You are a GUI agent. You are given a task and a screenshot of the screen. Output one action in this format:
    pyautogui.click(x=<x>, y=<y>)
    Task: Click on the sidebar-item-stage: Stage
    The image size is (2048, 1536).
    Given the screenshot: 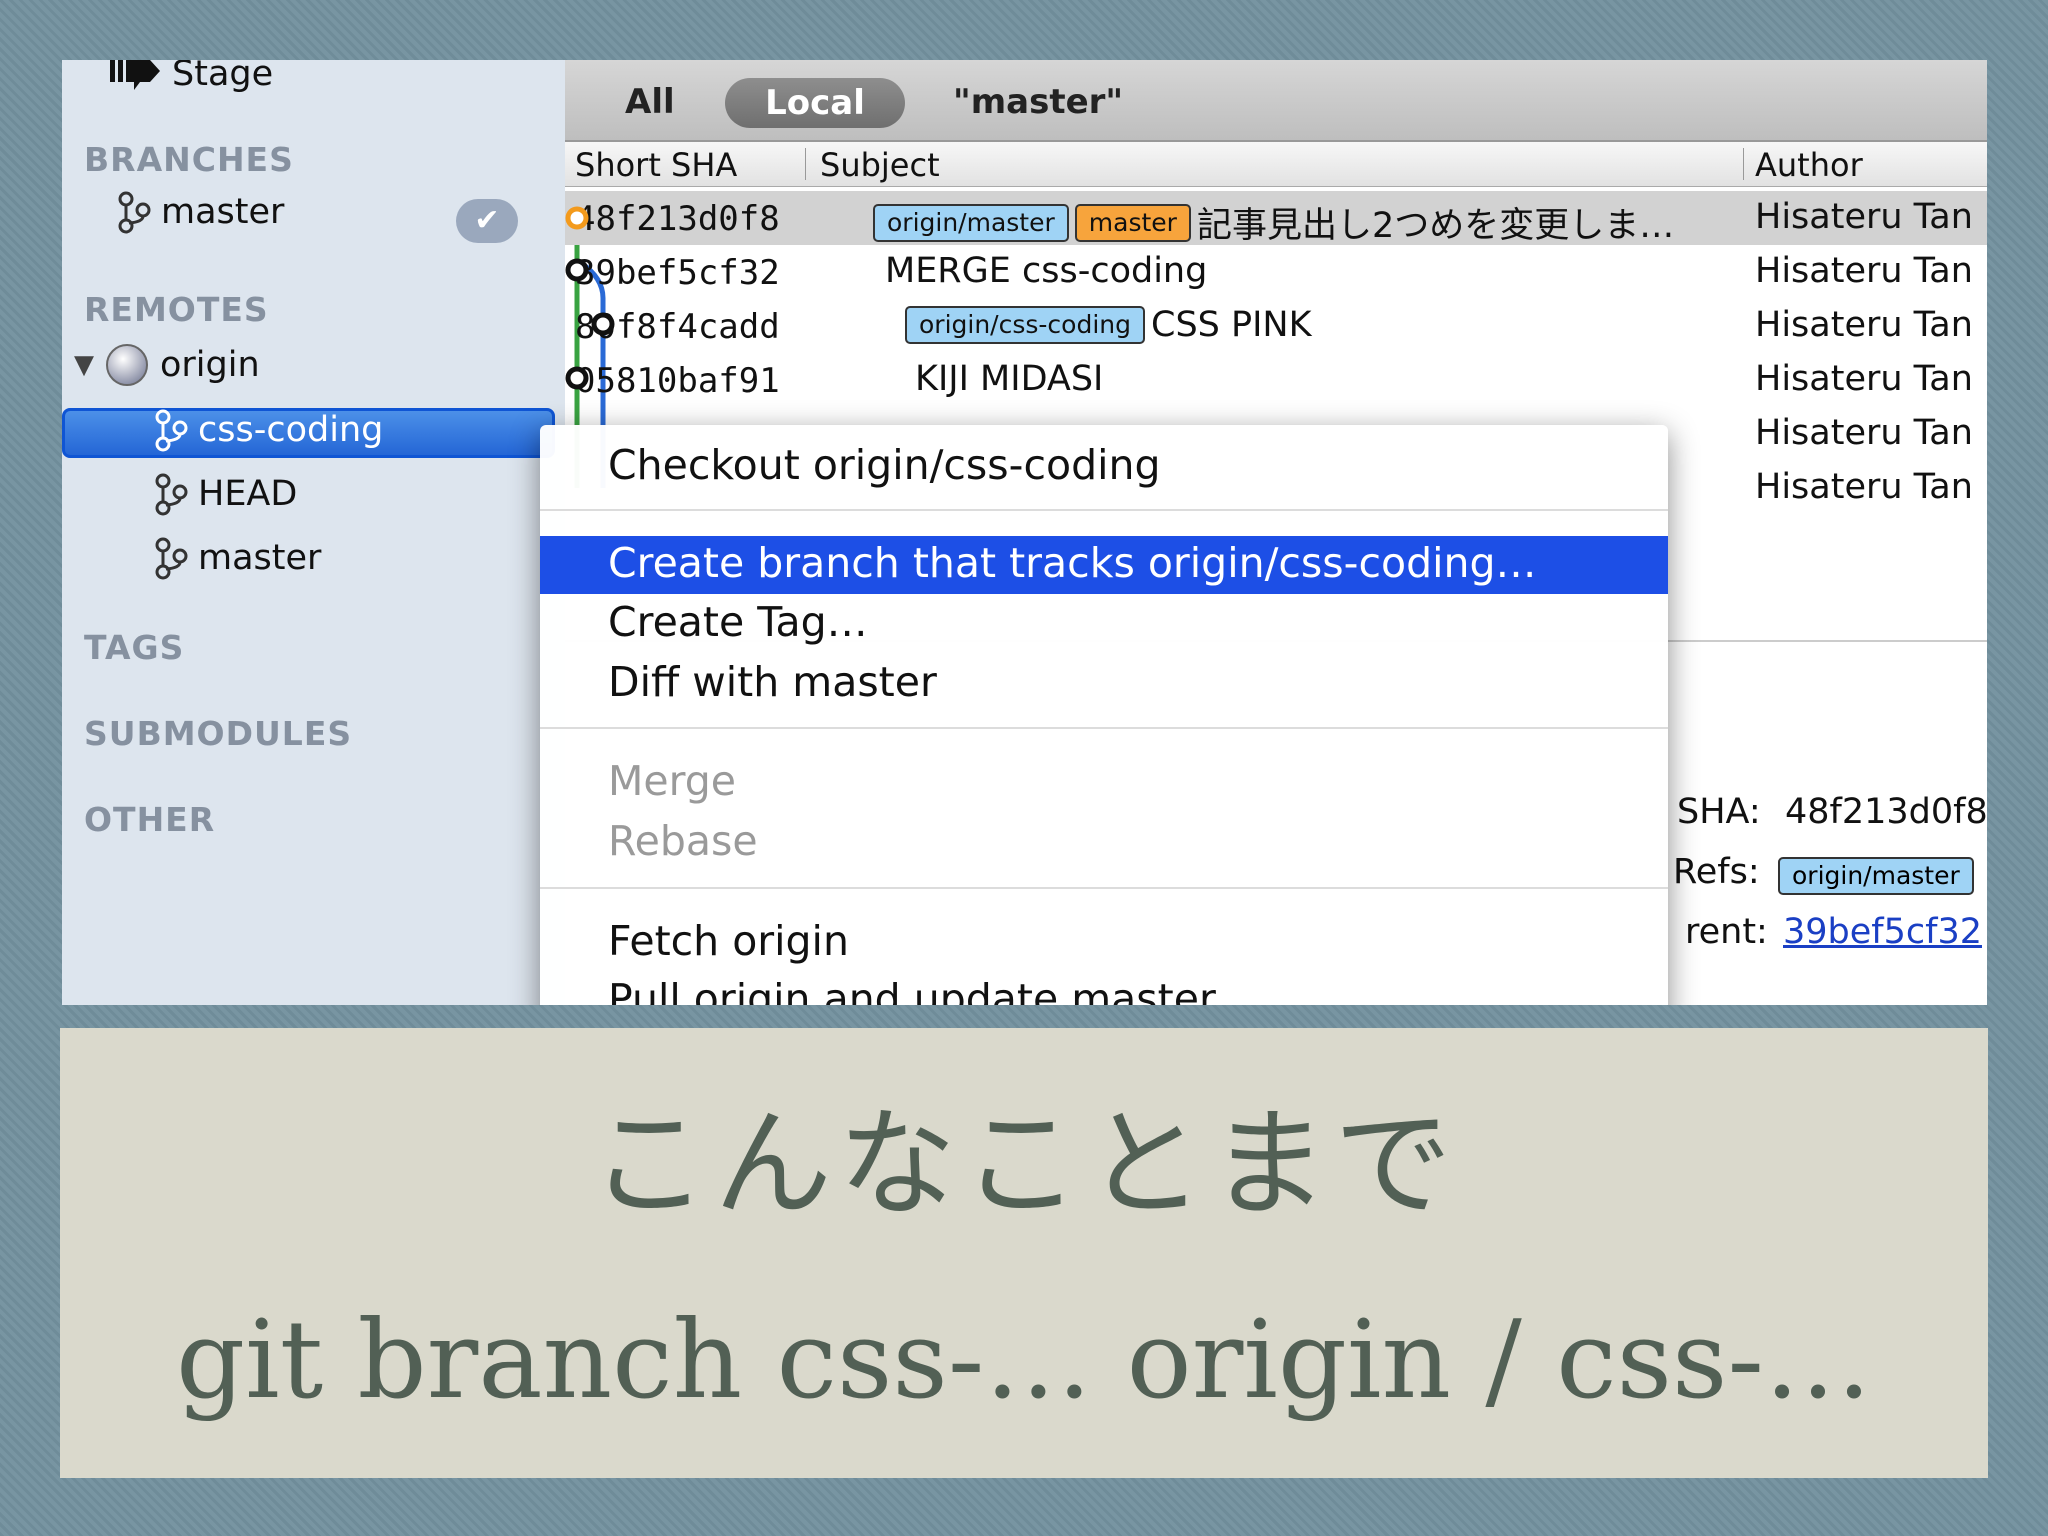 What is the action you would take?
    pyautogui.click(x=191, y=77)
    